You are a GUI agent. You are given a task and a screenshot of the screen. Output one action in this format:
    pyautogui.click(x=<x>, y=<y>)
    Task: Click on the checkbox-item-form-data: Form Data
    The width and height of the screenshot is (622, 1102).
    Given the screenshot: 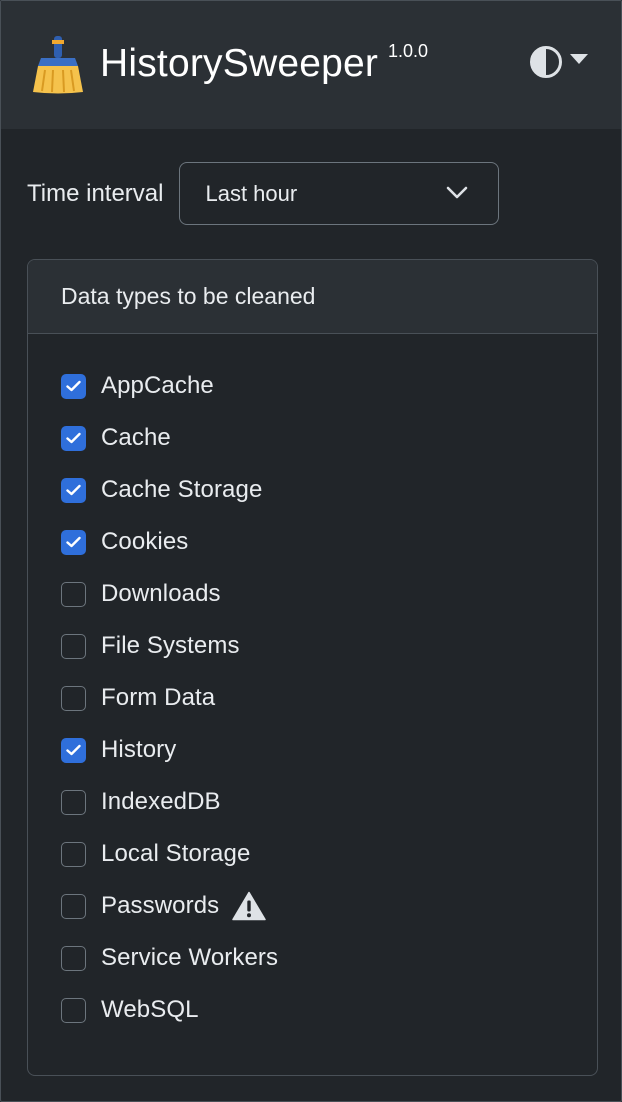 What is the action you would take?
    pyautogui.click(x=329, y=698)
    